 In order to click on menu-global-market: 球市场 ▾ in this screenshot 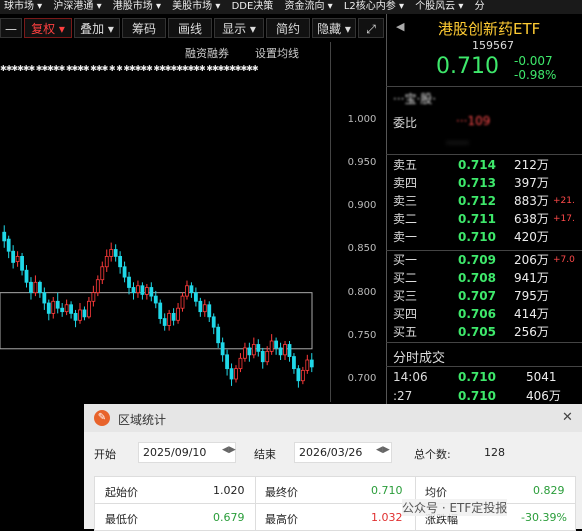, I will do `click(23, 7)`.